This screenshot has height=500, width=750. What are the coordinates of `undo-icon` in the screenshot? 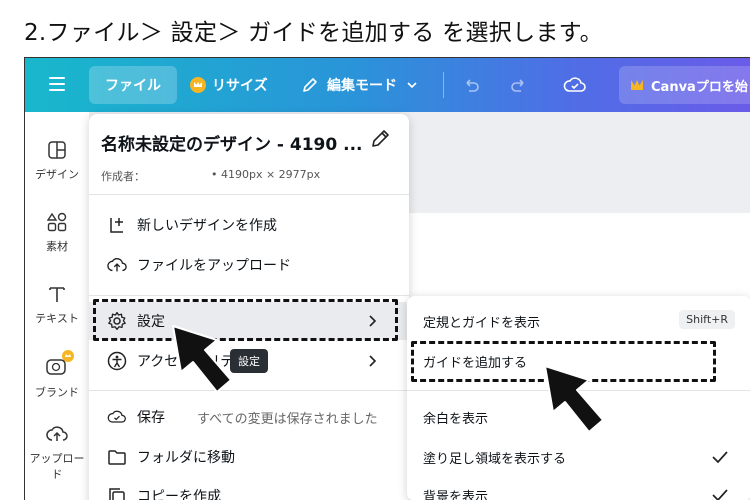 It's located at (472, 85).